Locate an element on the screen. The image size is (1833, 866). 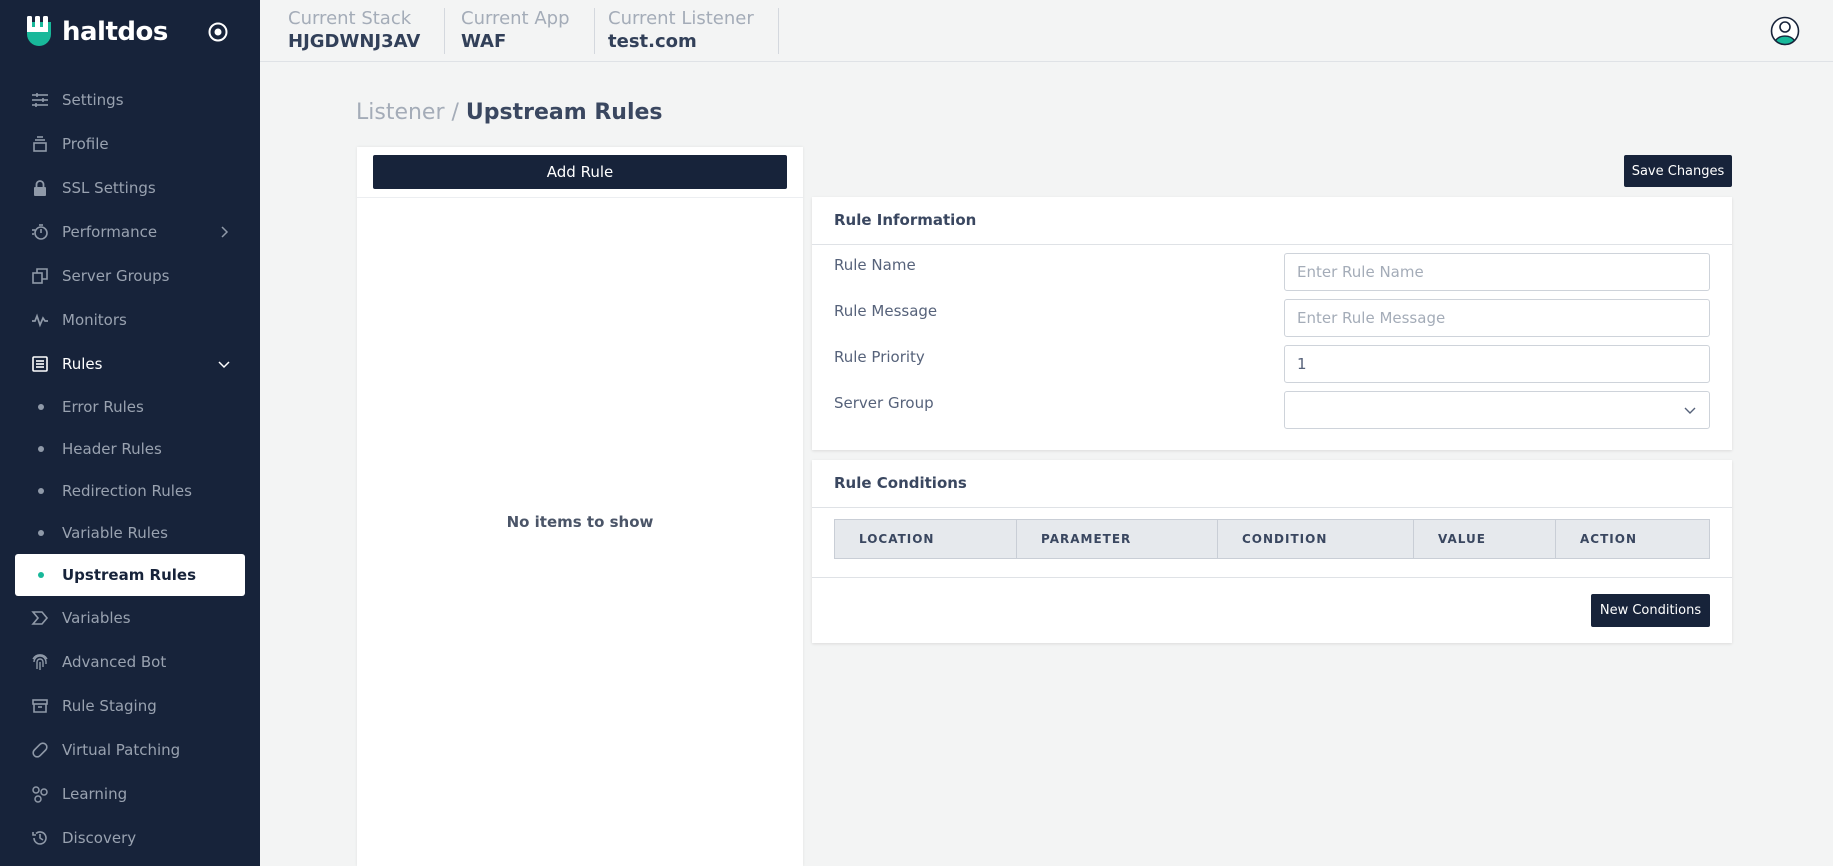
column-header-condition: CONDITION is located at coordinates (1316, 539).